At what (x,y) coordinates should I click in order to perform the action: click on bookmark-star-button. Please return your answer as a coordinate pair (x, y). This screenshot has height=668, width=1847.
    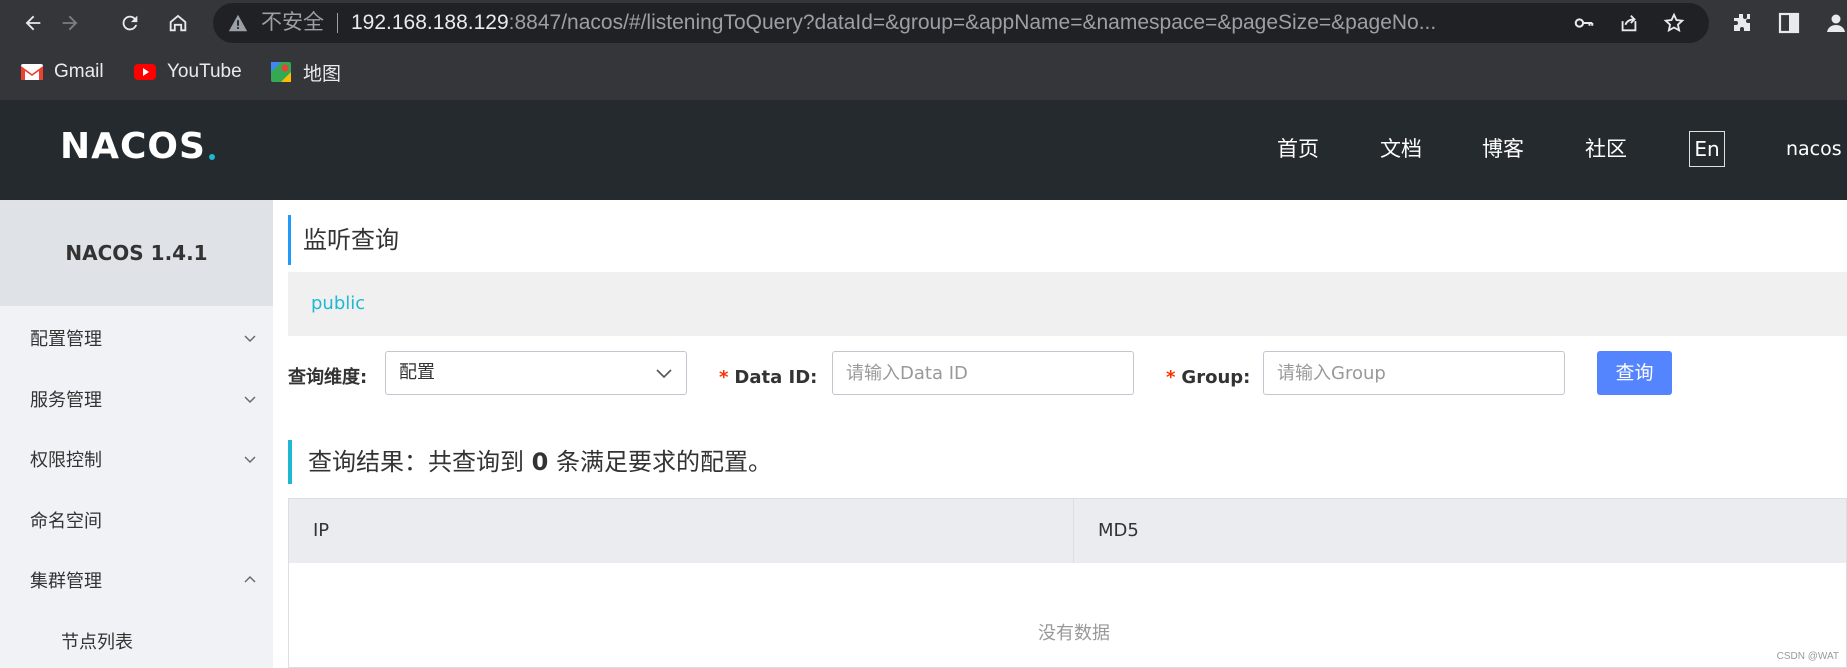
    Looking at the image, I should click on (1674, 23).